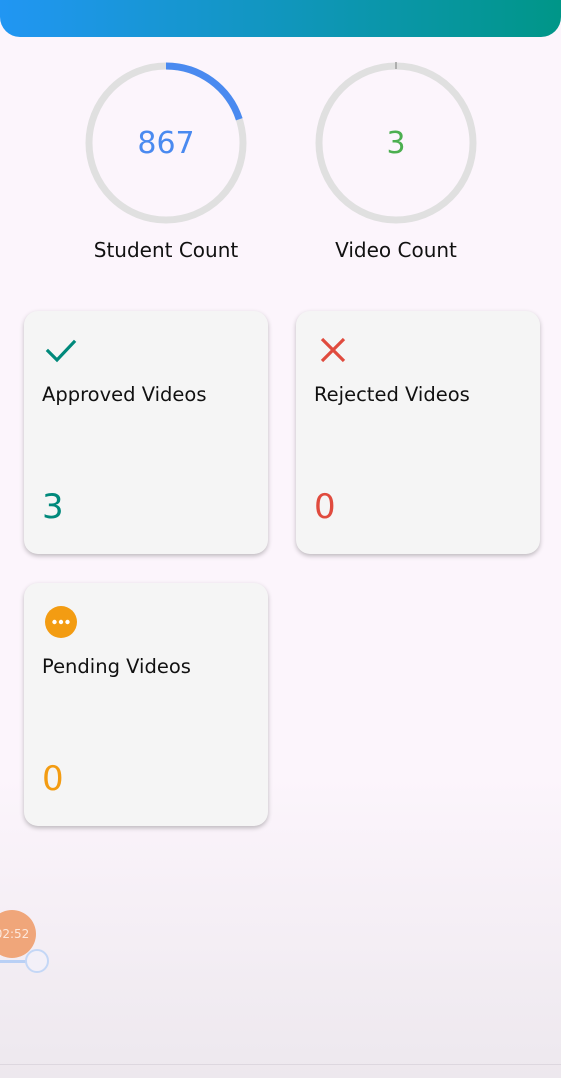 The image size is (561, 1078). I want to click on check-icon, so click(61, 351).